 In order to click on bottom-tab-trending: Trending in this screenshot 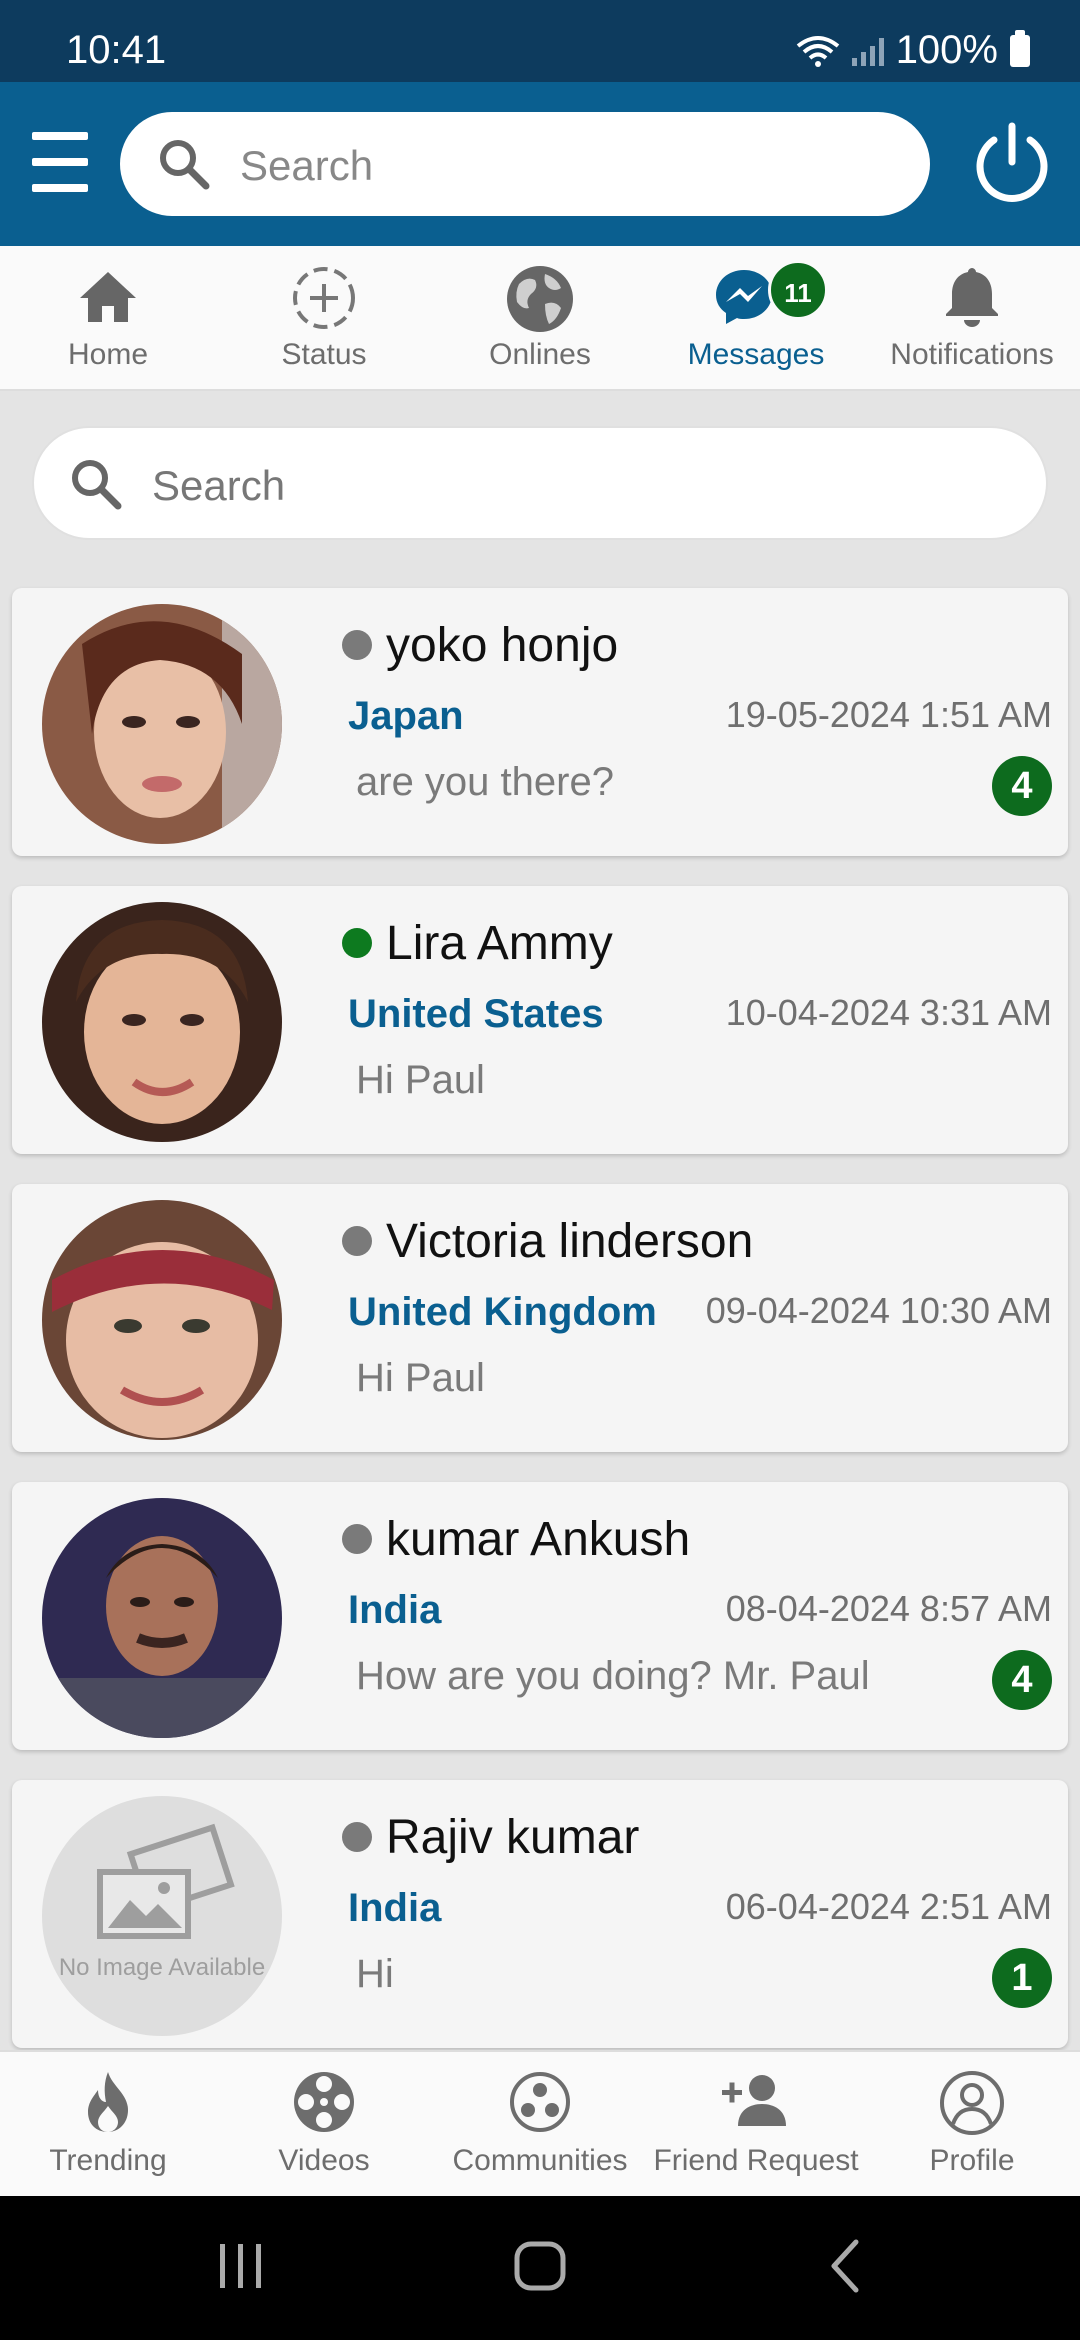, I will do `click(108, 2125)`.